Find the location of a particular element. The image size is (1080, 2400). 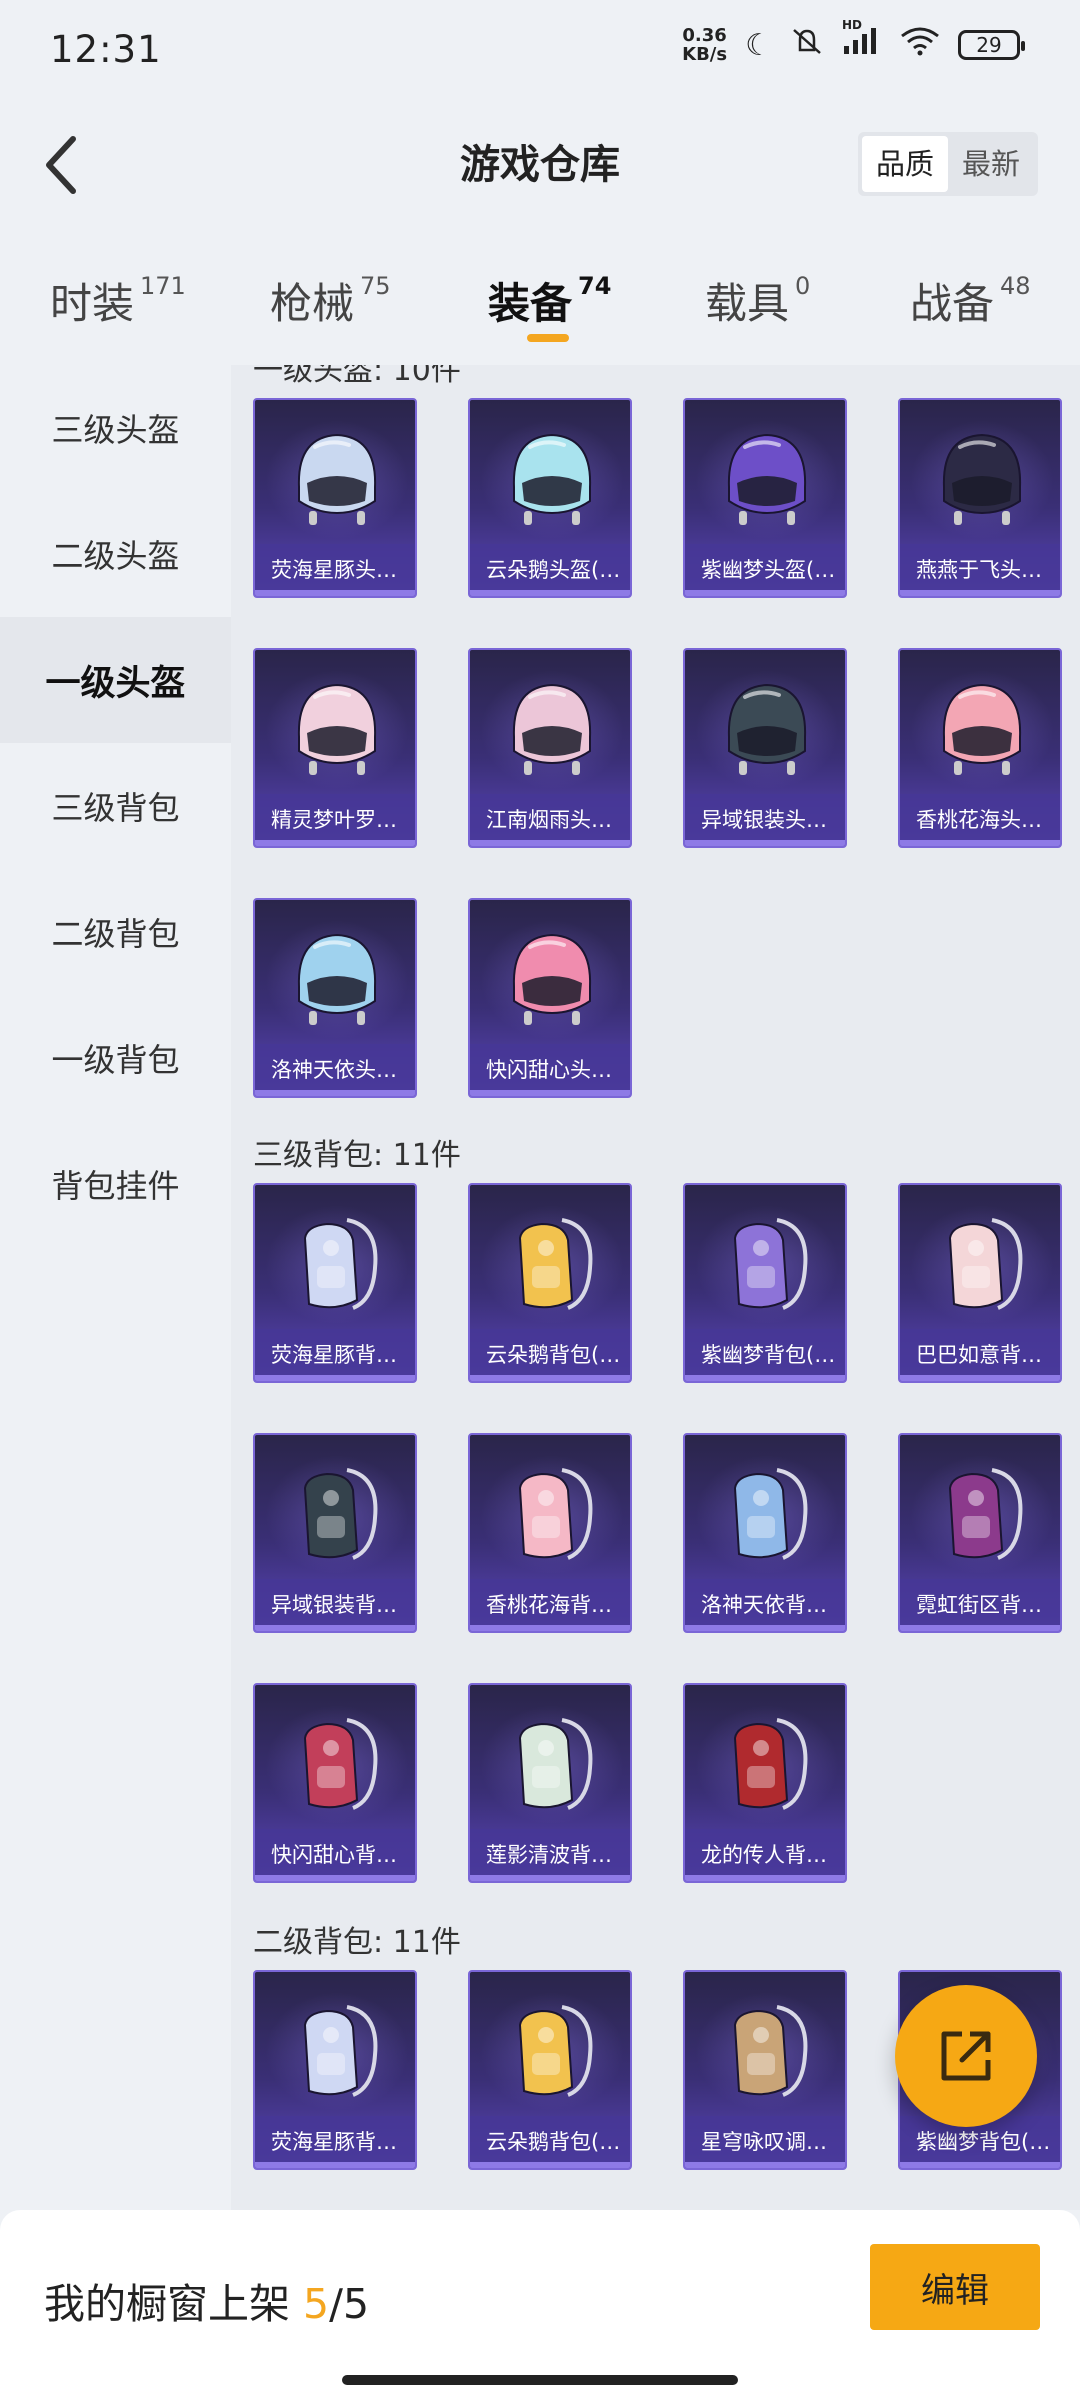

nav-item-level3-backpack: 三级背包 is located at coordinates (115, 806).